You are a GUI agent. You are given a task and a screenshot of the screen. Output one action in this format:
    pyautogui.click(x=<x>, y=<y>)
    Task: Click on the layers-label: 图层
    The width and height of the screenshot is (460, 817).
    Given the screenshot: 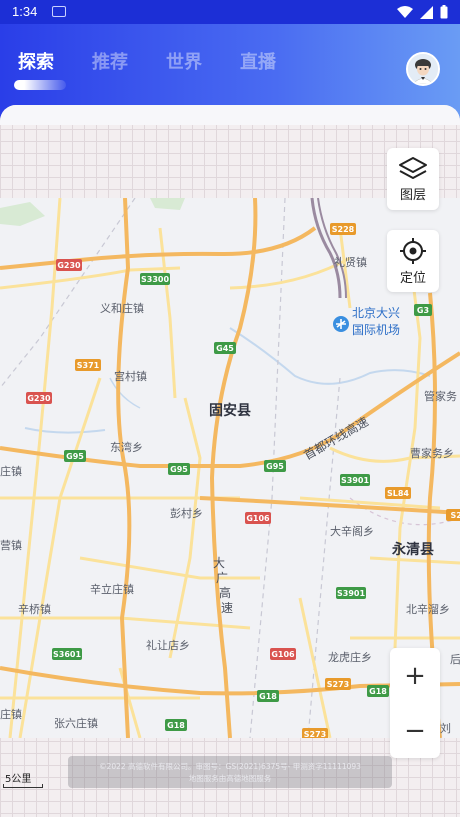 What is the action you would take?
    pyautogui.click(x=412, y=195)
    